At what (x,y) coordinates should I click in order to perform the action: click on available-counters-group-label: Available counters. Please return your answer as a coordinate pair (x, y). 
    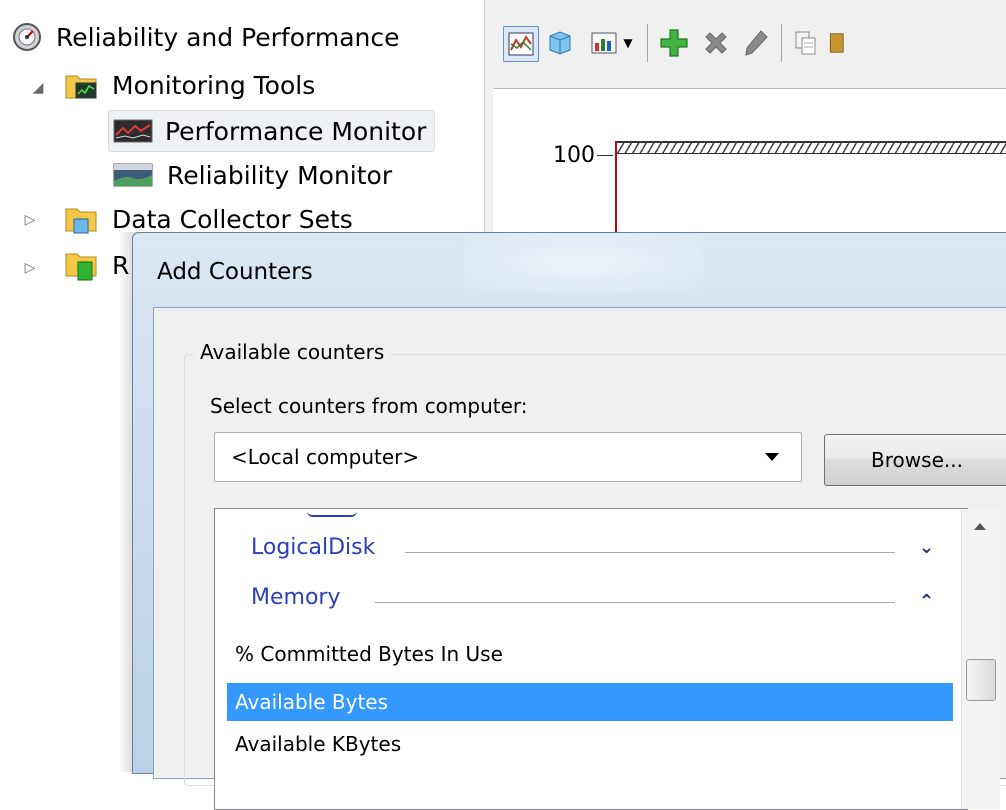
    Looking at the image, I should click on (292, 352).